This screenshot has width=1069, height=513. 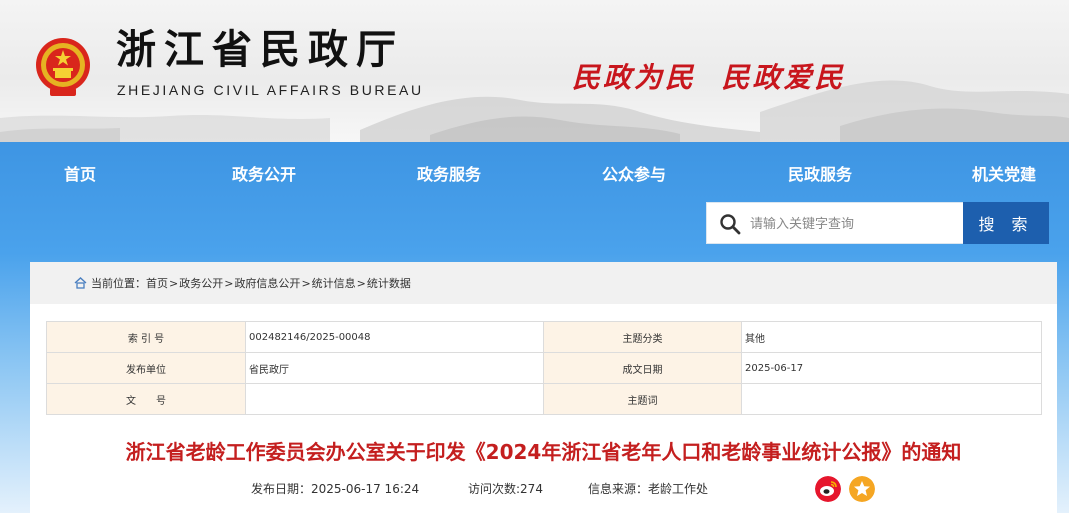 I want to click on meta-label: 主题分类, so click(x=642, y=337).